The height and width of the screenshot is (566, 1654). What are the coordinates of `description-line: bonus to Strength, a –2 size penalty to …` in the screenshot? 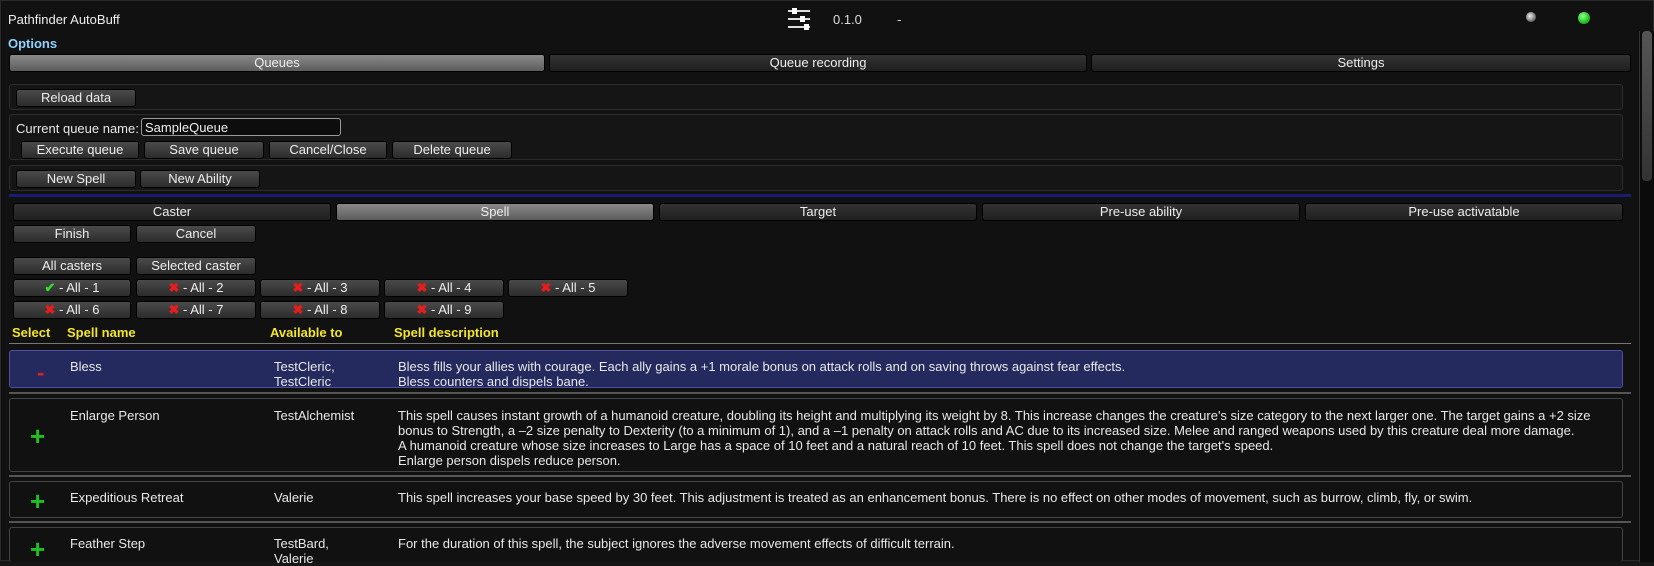 It's located at (986, 430).